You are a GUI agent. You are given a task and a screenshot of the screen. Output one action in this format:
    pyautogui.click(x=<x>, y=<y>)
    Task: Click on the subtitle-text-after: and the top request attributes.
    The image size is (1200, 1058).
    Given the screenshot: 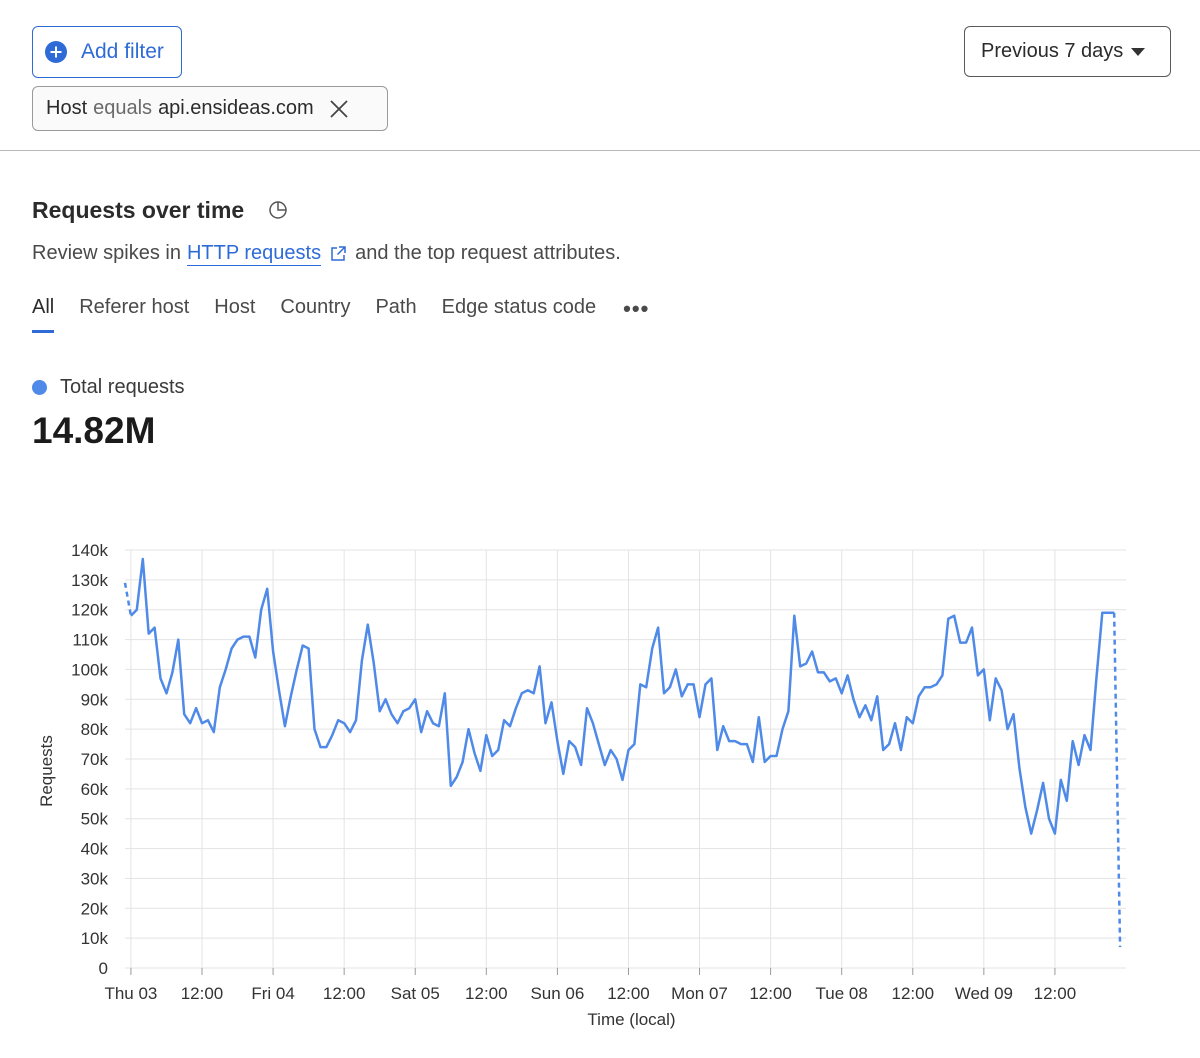 What is the action you would take?
    pyautogui.click(x=488, y=253)
    